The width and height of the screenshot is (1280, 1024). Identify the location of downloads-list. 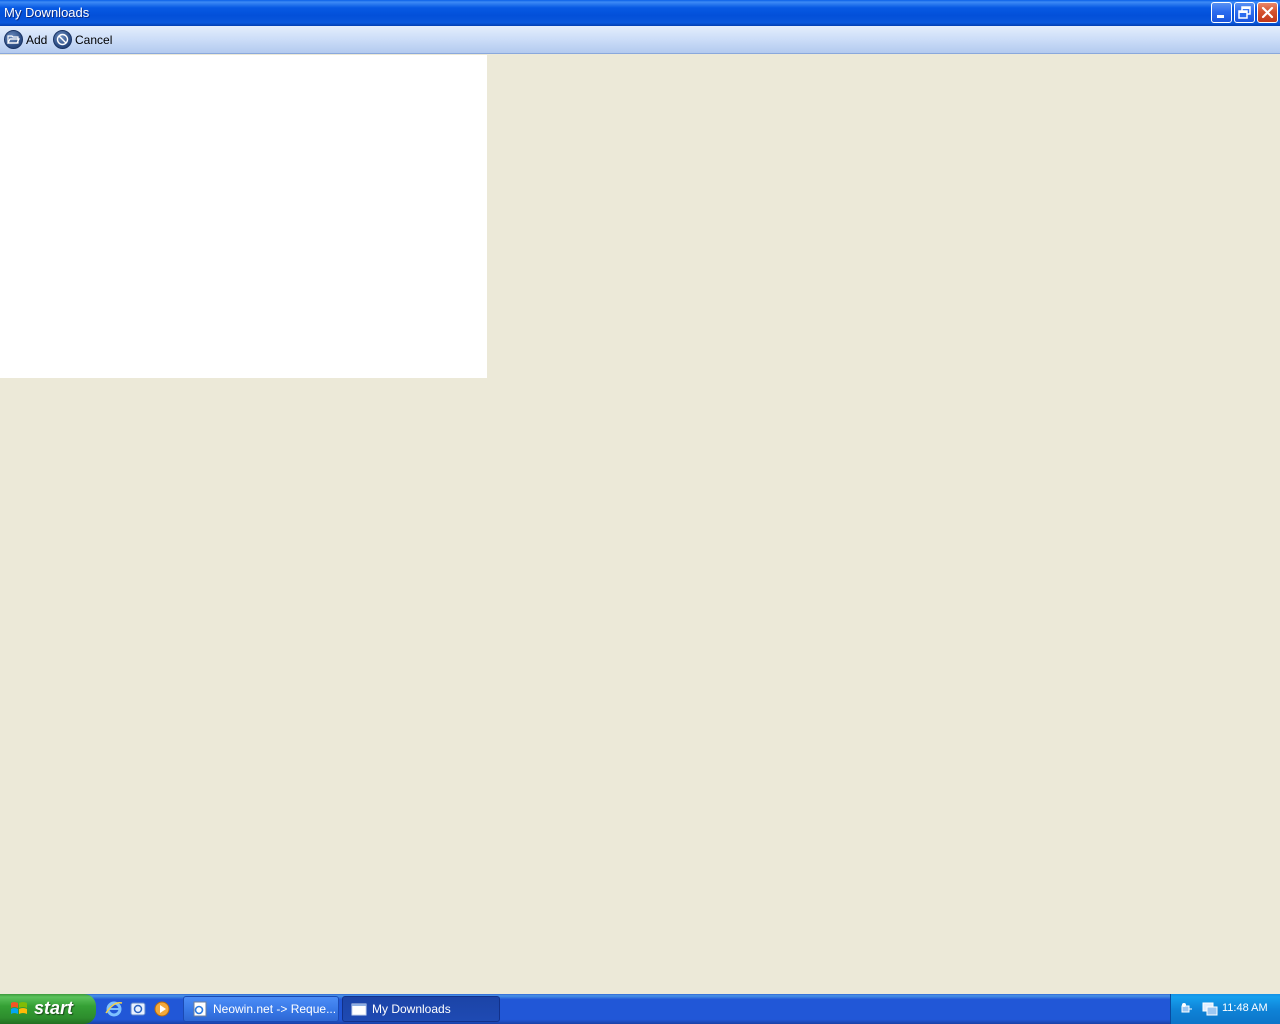
(243, 216).